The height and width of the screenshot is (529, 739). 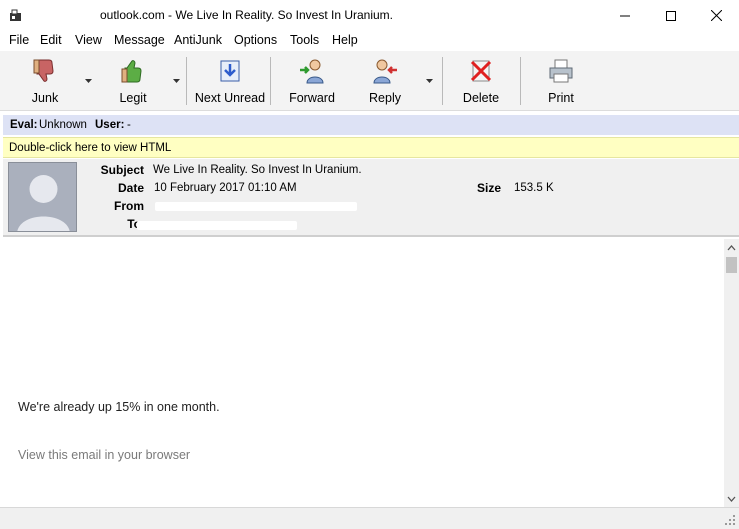 I want to click on subject-label: Subject, so click(x=122, y=170).